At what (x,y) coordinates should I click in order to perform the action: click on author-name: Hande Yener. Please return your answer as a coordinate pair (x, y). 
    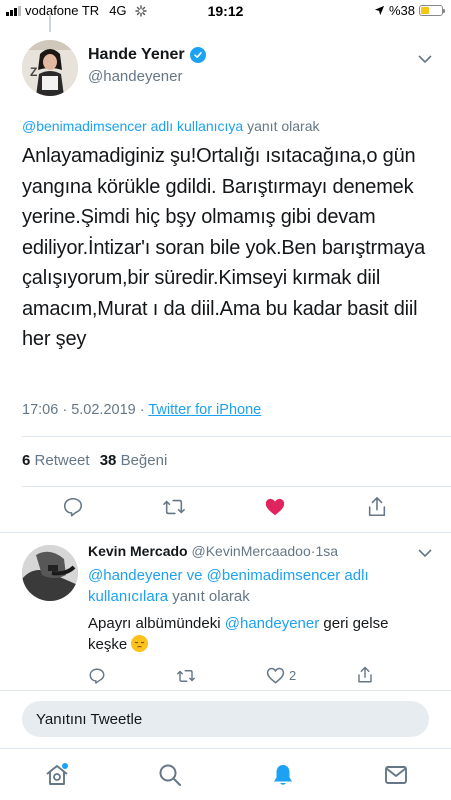
    Looking at the image, I should click on (136, 55).